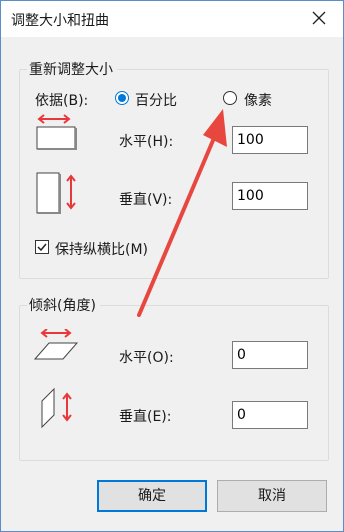  What do you see at coordinates (146, 358) in the screenshot?
I see `skew-horizontal-label: 水平(O):` at bounding box center [146, 358].